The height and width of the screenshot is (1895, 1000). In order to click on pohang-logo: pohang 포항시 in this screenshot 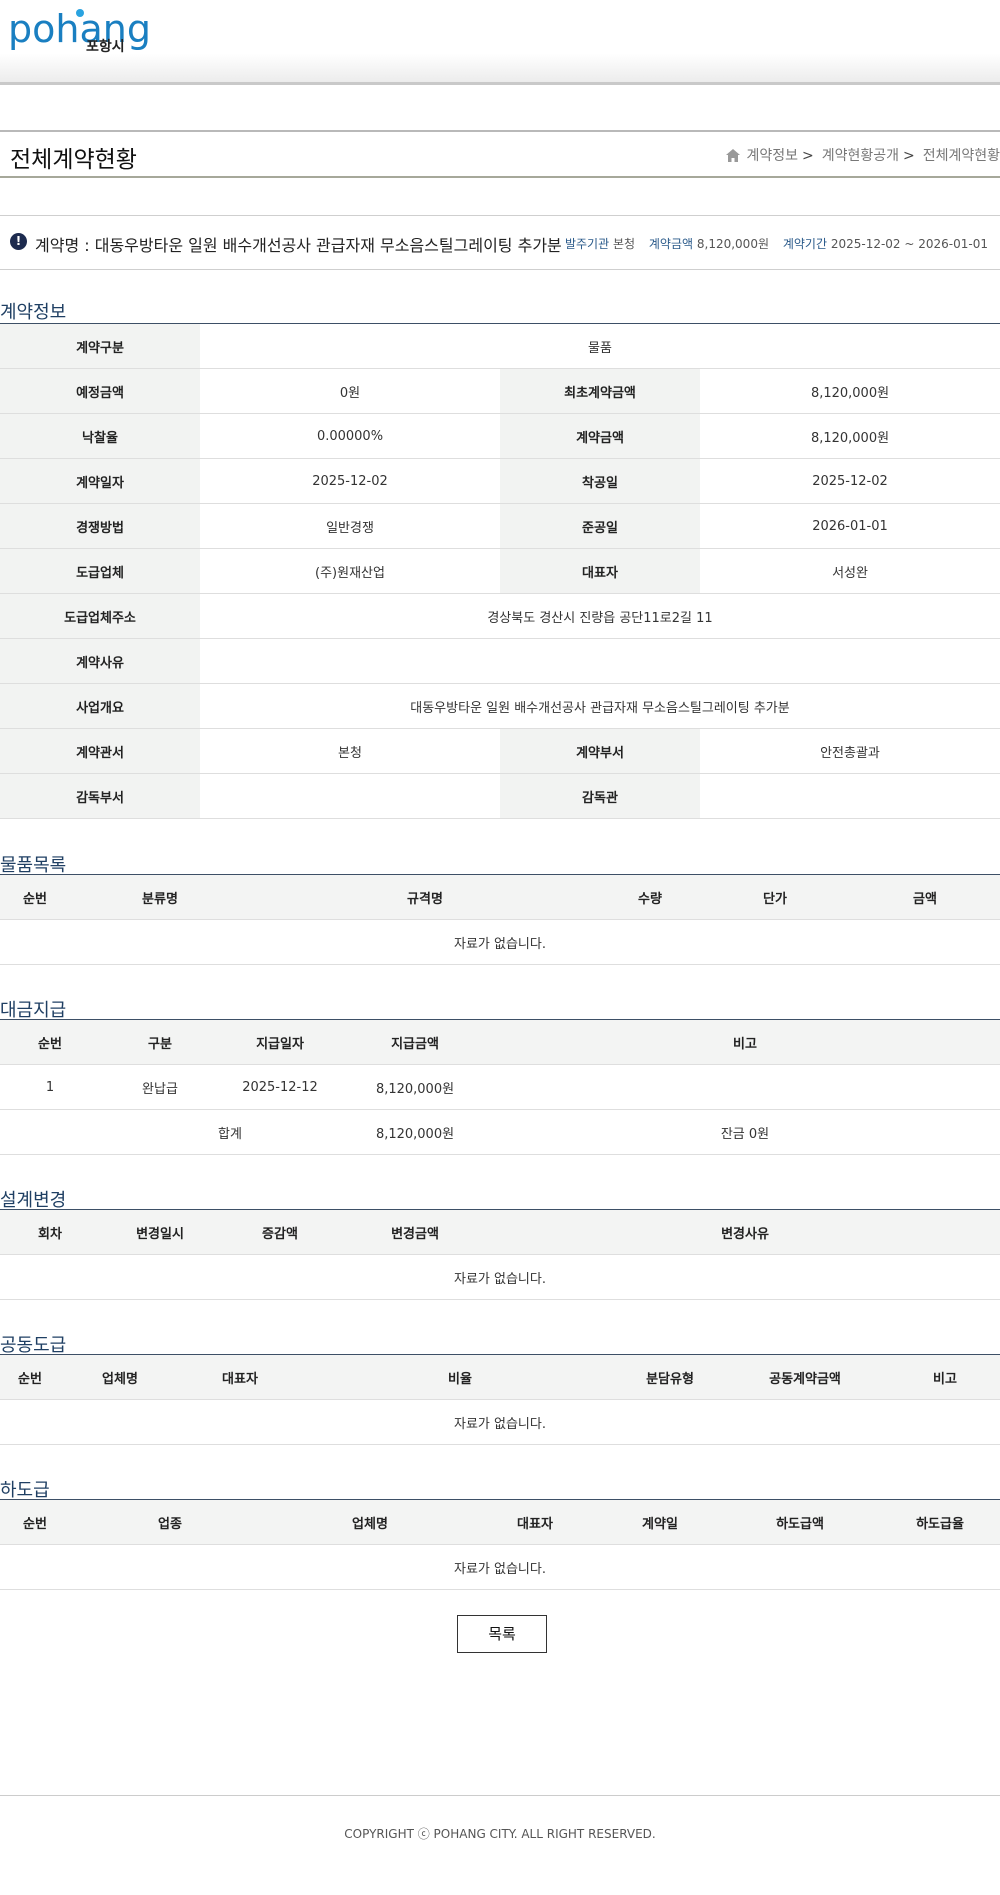, I will do `click(83, 33)`.